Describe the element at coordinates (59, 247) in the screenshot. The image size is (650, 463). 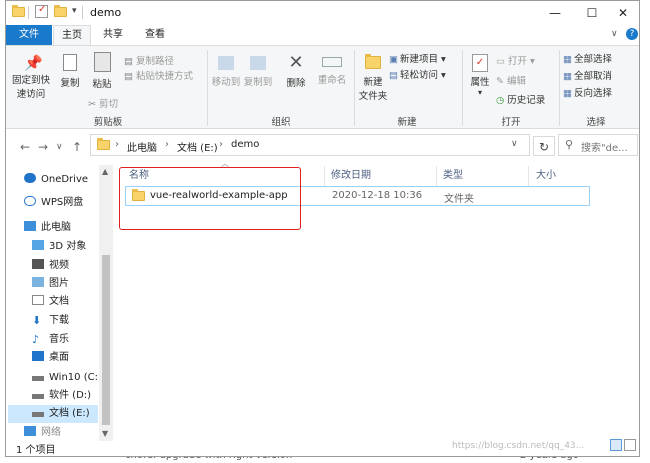
I see `nav-item-3d-objects: 3D 对象` at that location.